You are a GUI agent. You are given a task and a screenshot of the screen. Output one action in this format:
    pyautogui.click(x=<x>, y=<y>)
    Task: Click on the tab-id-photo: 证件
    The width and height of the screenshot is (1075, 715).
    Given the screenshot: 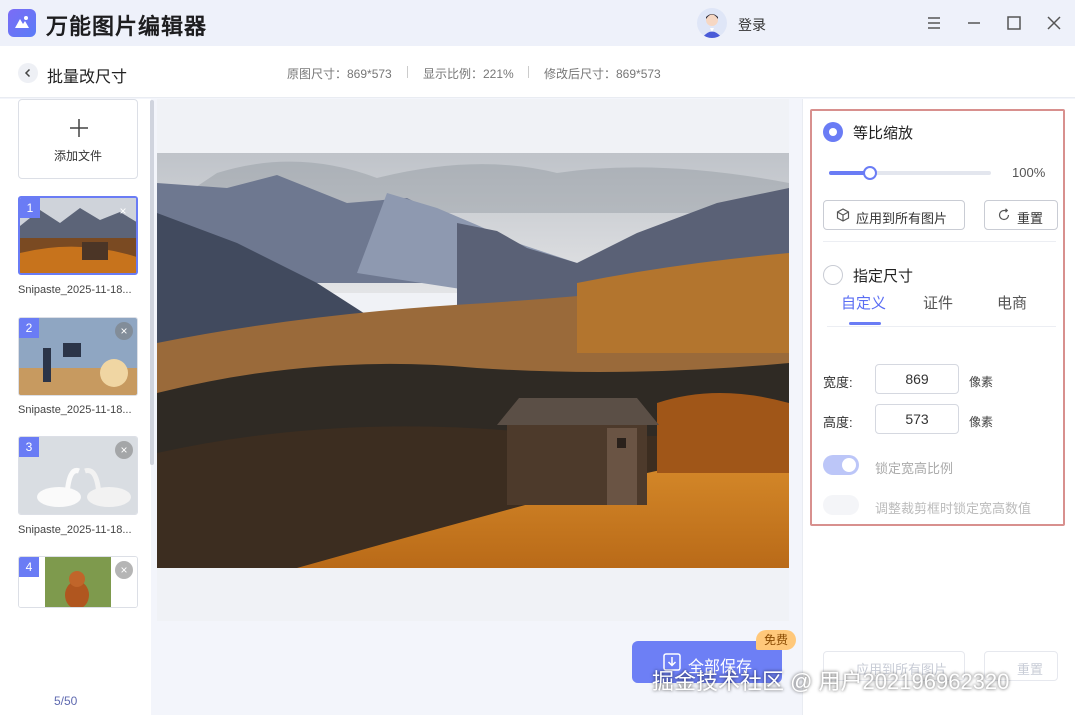 What is the action you would take?
    pyautogui.click(x=938, y=302)
    